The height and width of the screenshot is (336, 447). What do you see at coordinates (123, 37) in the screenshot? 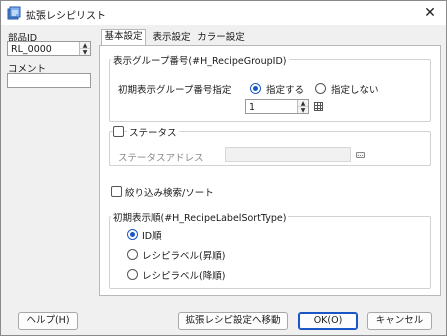
I see `tab-basic: 基本設定` at bounding box center [123, 37].